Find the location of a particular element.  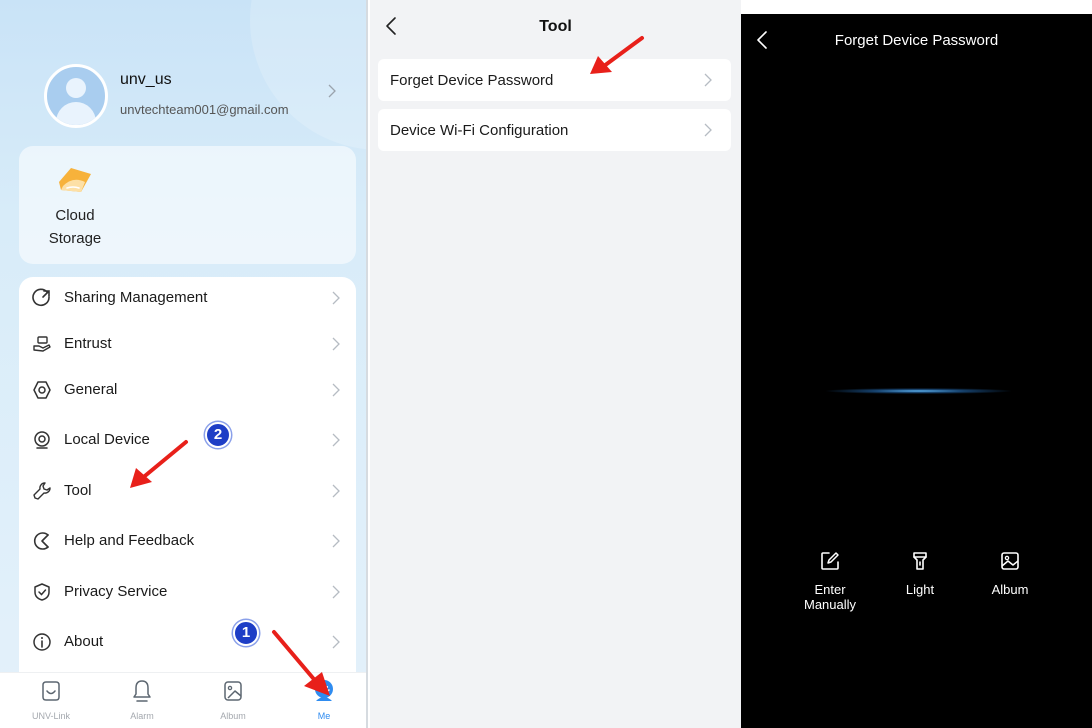

bell-icon is located at coordinates (142, 691).